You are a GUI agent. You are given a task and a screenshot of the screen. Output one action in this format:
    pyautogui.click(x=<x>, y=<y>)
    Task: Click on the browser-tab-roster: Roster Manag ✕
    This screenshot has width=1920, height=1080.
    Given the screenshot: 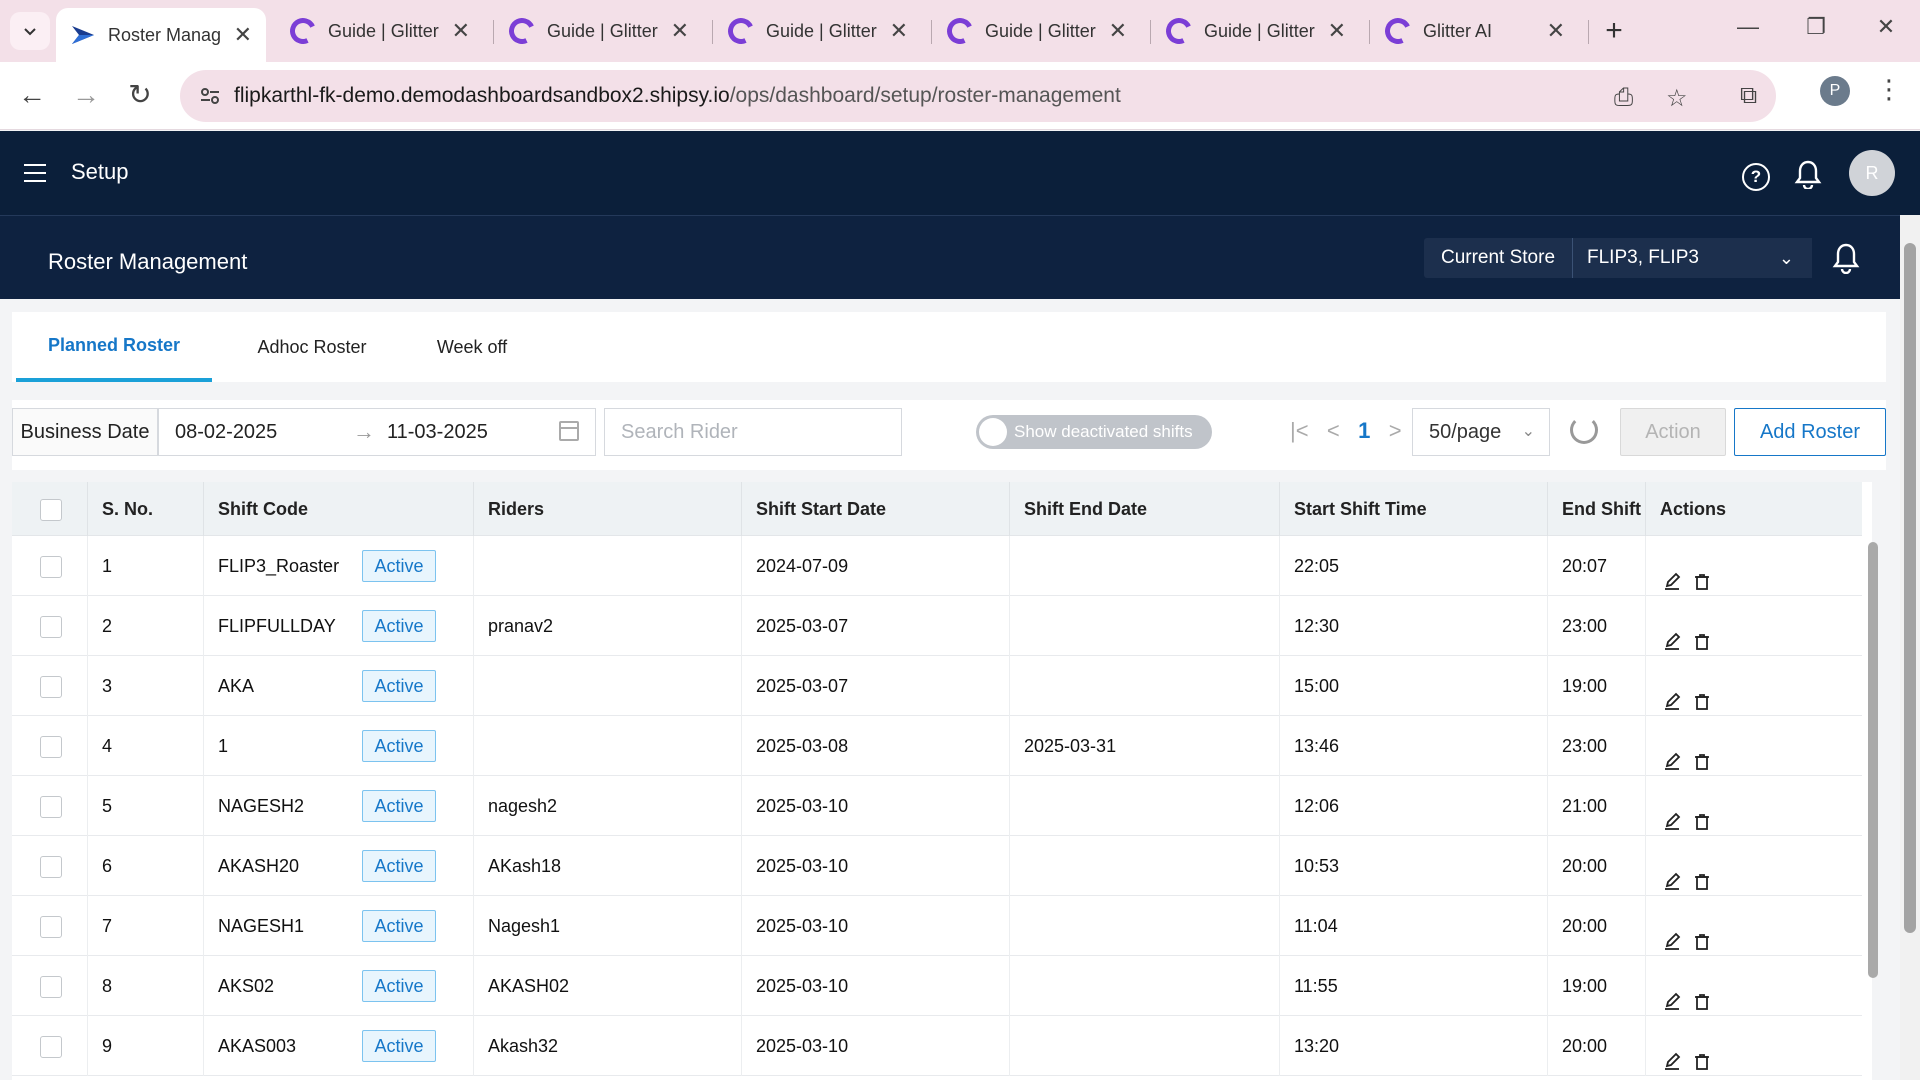 What is the action you would take?
    pyautogui.click(x=161, y=35)
    